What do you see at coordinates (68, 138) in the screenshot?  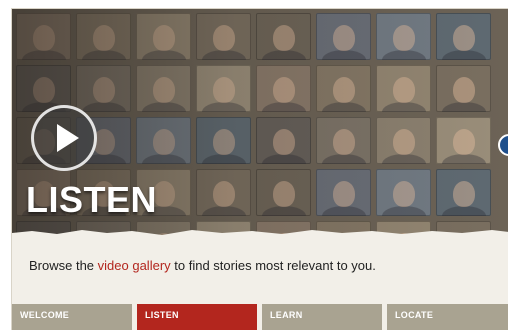 I see `play-icon` at bounding box center [68, 138].